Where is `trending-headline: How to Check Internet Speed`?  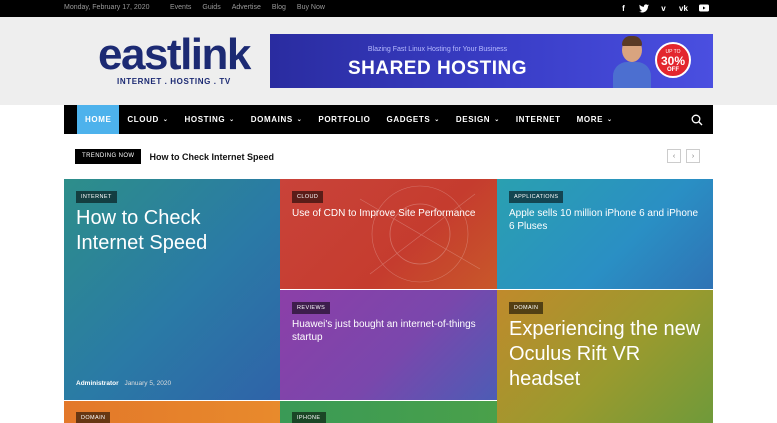
trending-headline: How to Check Internet Speed is located at coordinates (211, 157).